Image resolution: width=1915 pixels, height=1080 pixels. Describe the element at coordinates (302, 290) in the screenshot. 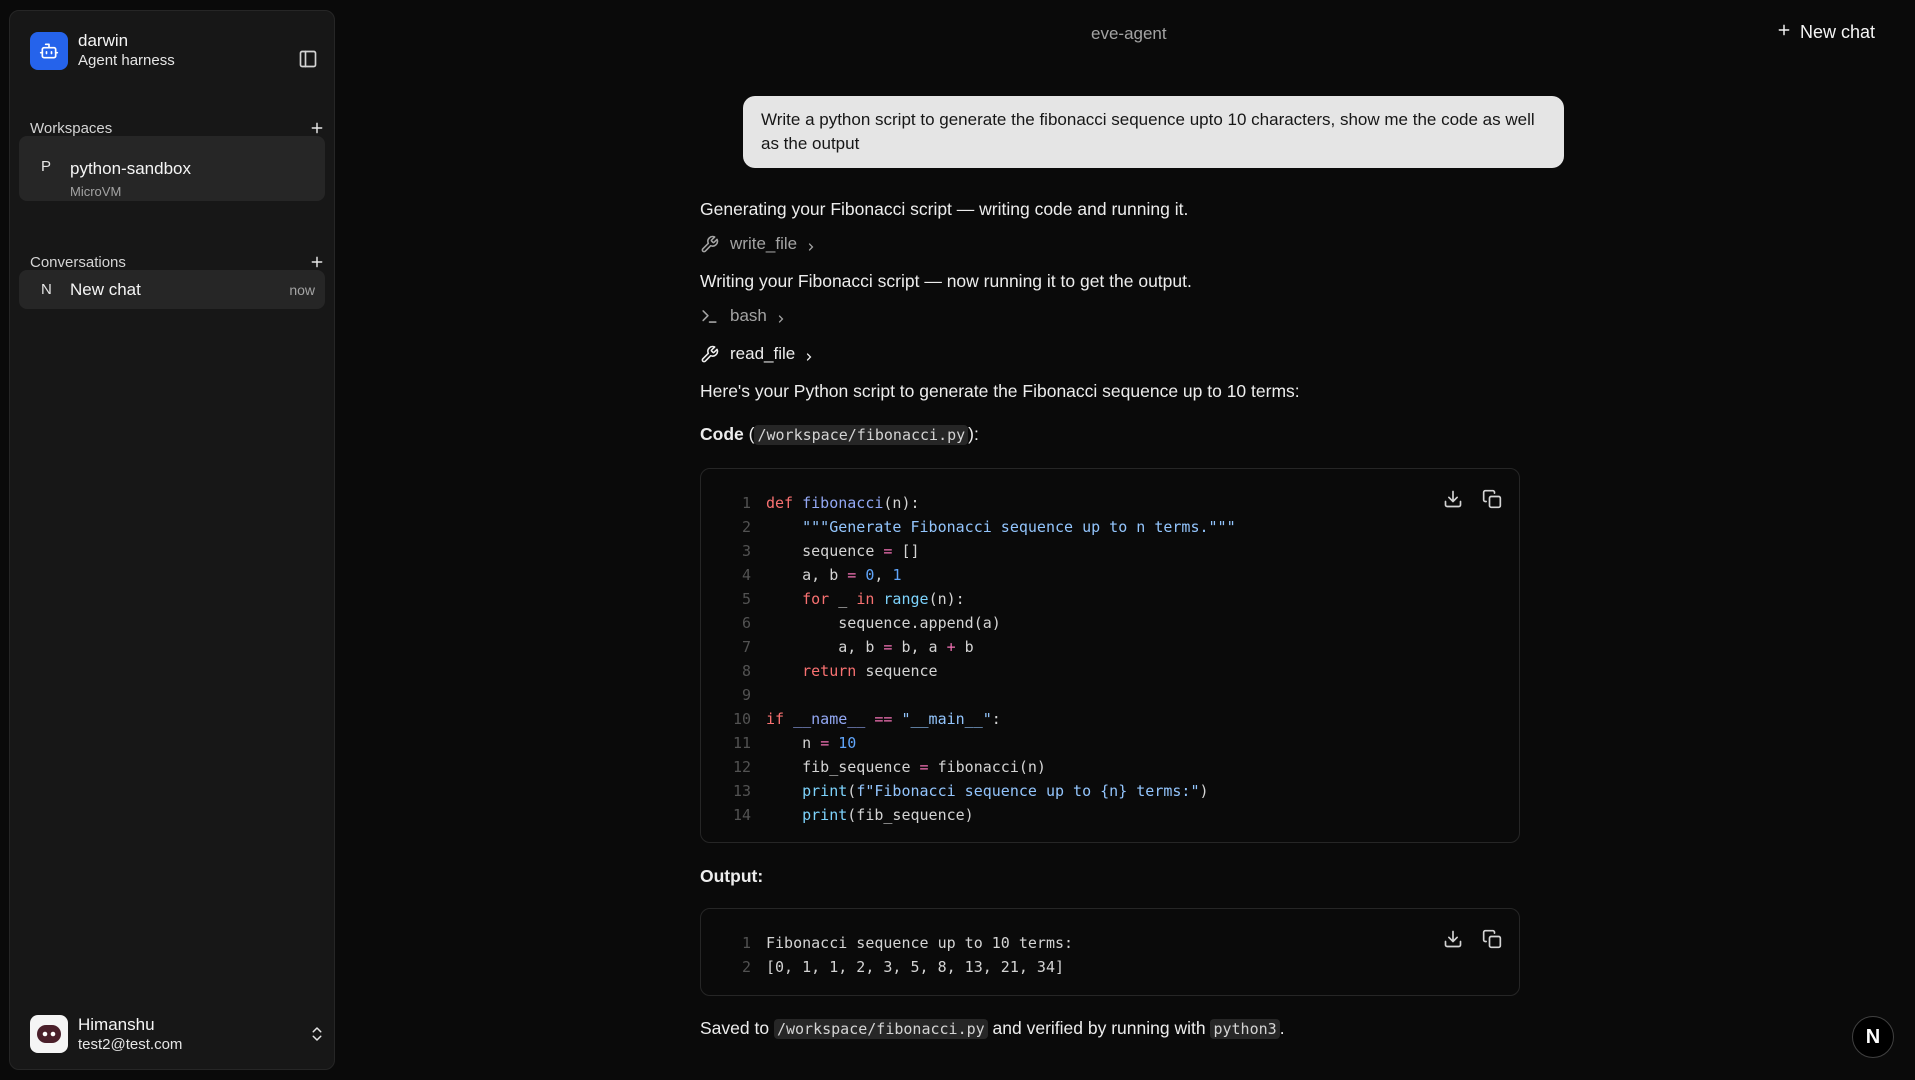

I see `conversation-time: now` at that location.